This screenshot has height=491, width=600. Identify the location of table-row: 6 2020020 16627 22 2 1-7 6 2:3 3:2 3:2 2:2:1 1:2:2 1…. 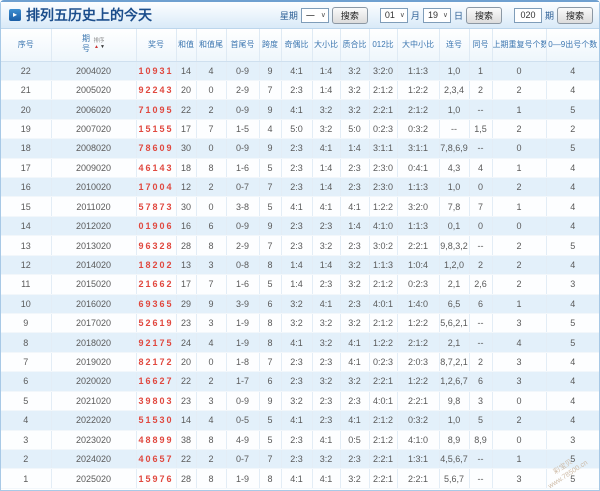
(300, 381).